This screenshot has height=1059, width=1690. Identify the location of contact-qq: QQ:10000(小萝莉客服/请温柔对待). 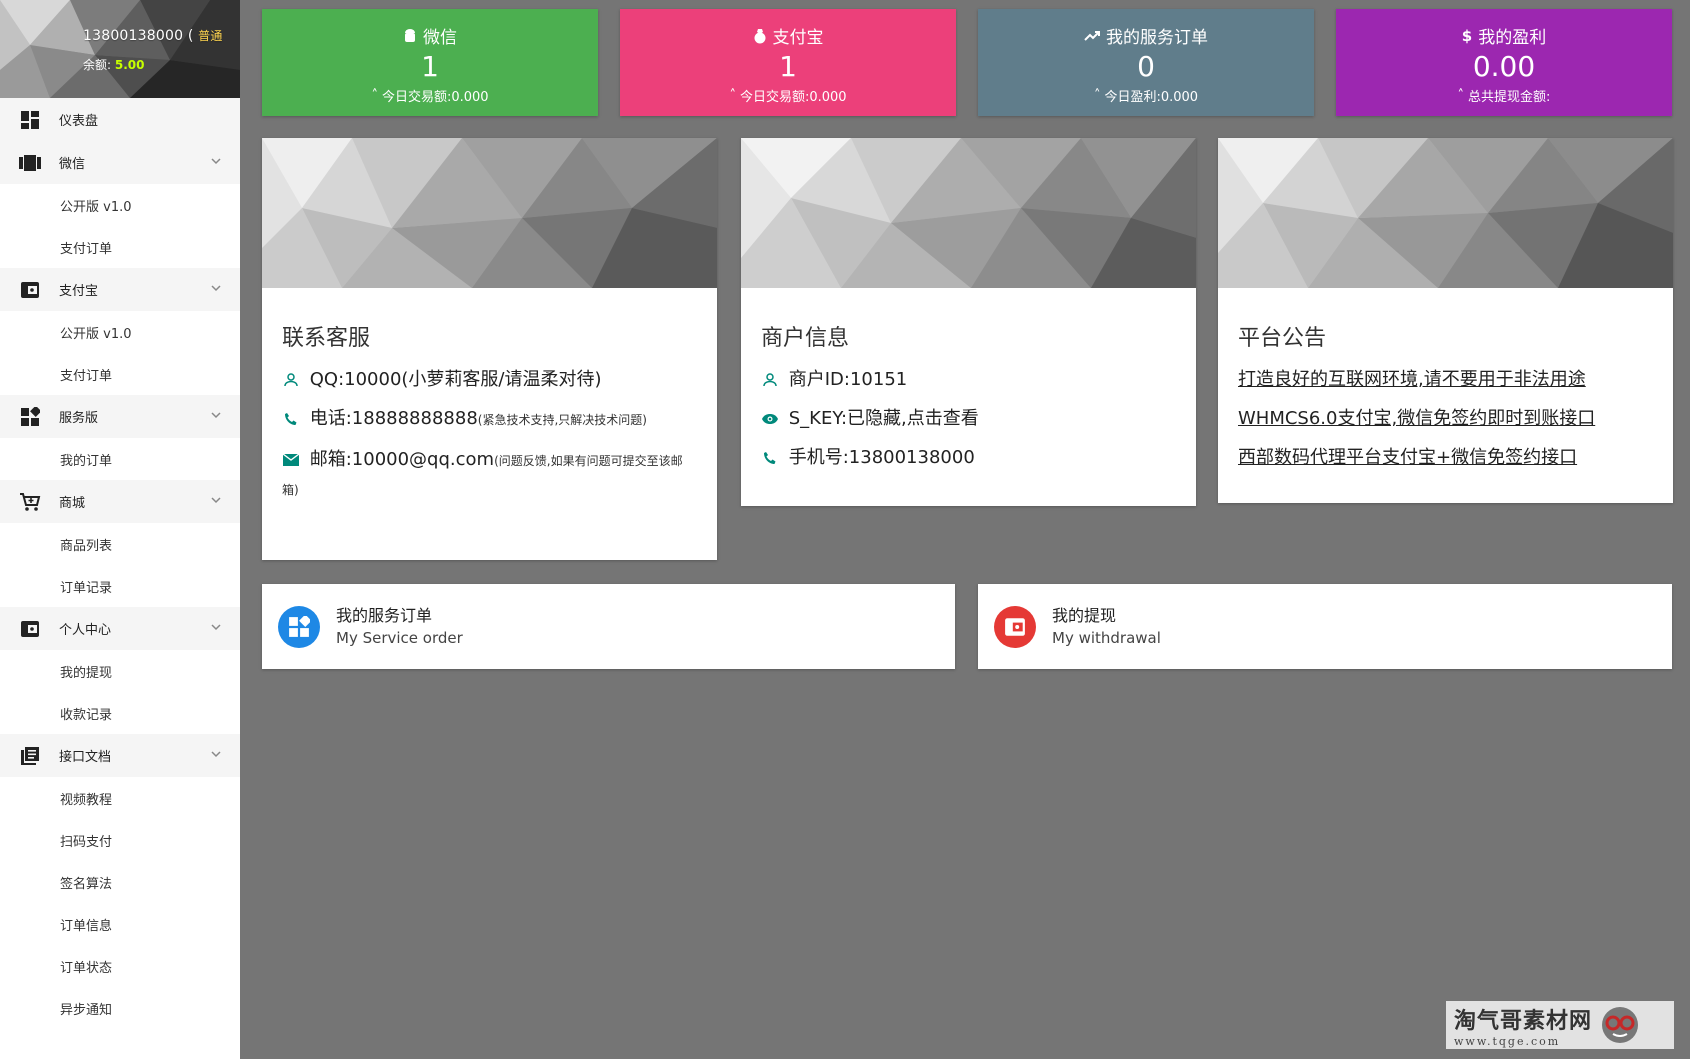
(489, 379).